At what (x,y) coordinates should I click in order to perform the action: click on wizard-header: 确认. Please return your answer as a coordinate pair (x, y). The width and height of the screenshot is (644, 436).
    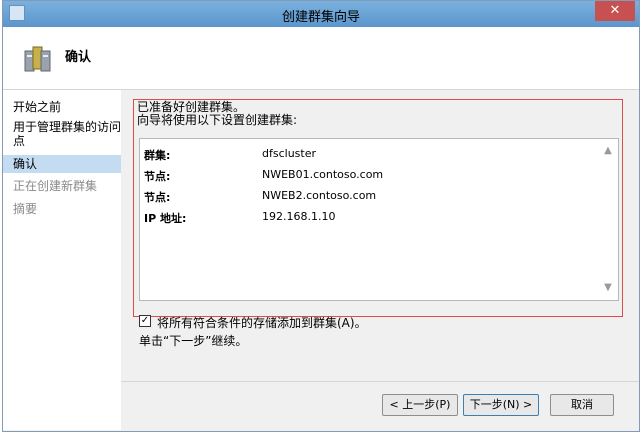
    Looking at the image, I should click on (321, 58).